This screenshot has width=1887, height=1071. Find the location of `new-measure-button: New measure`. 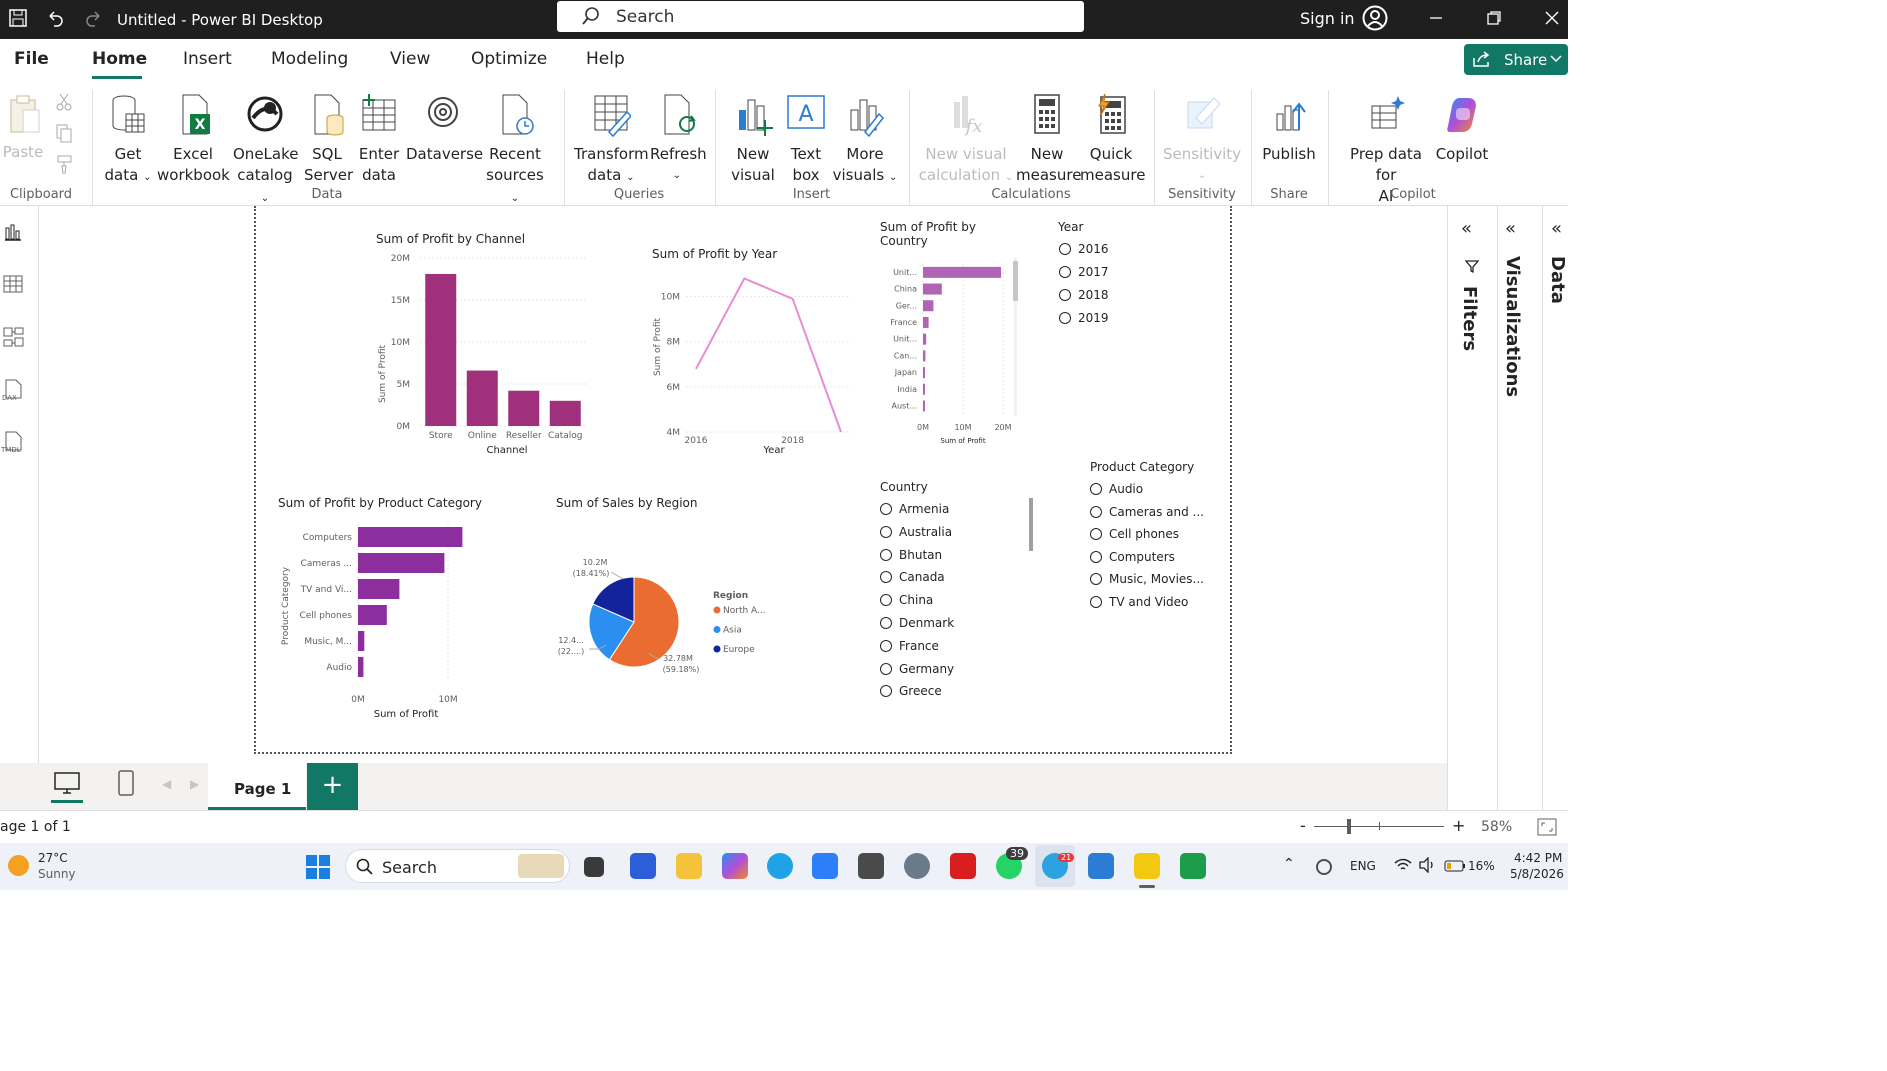

new-measure-button: New measure is located at coordinates (1048, 139).